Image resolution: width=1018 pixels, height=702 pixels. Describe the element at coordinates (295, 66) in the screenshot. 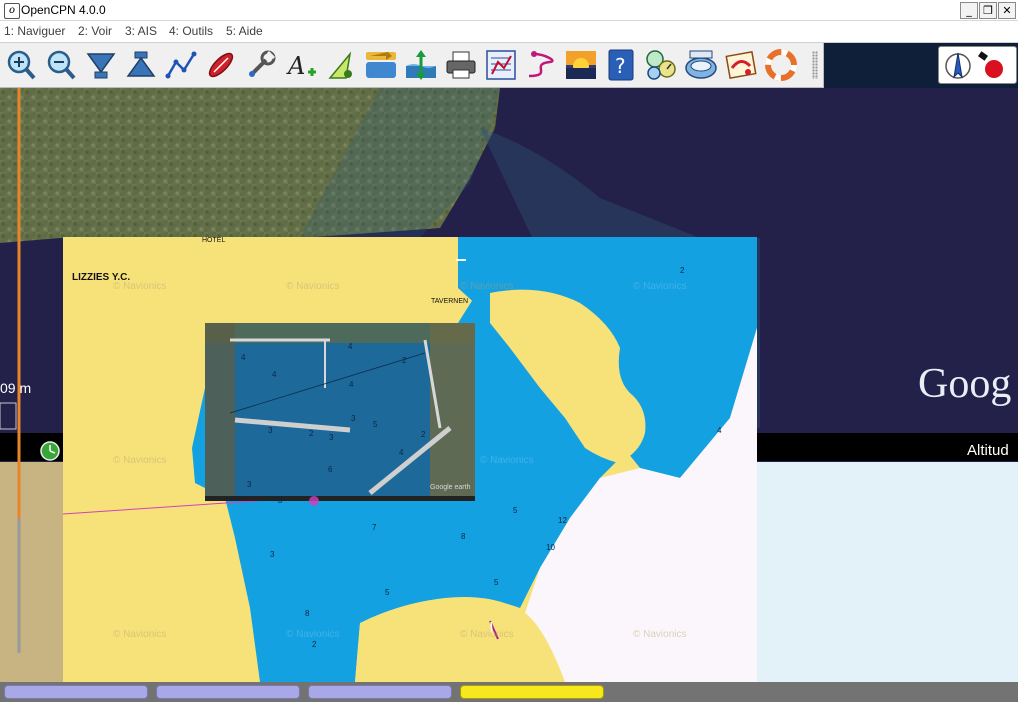

I see `svg-text: A` at that location.